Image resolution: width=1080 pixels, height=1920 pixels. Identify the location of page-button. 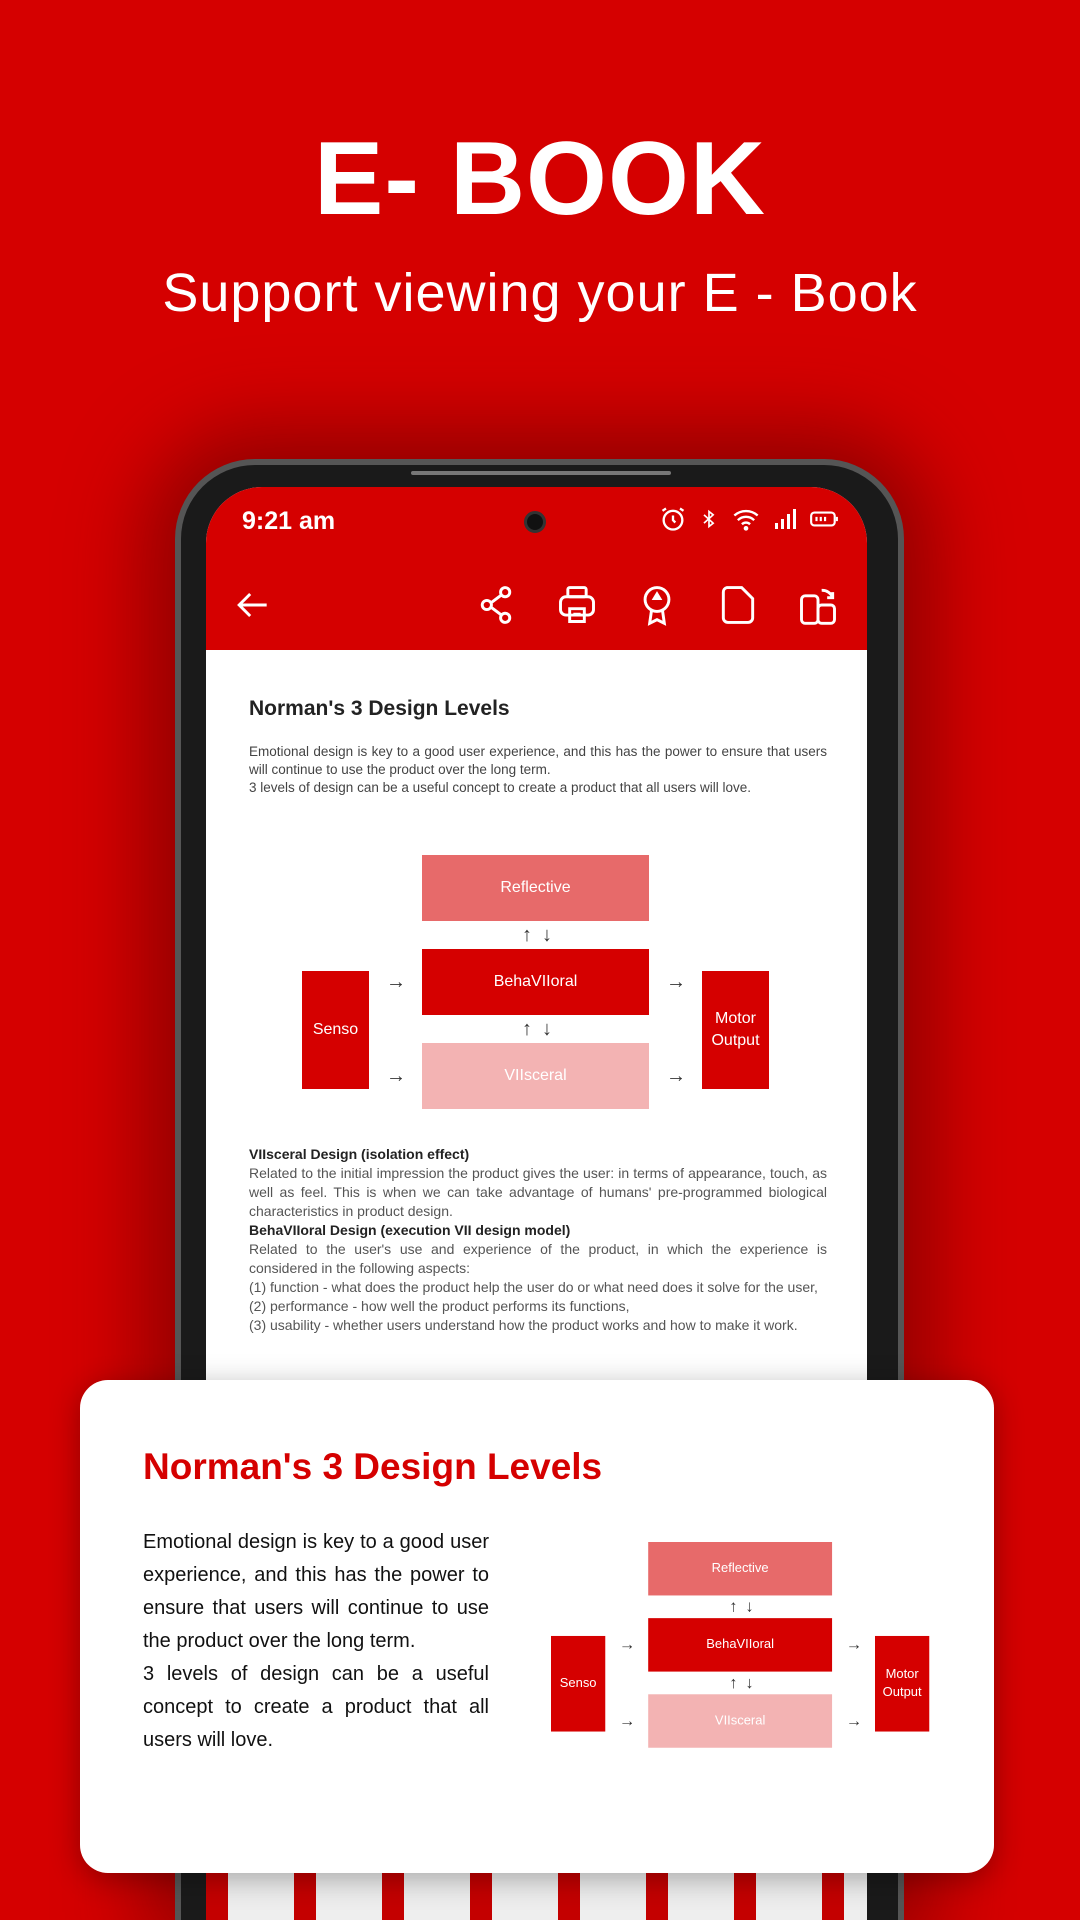
(738, 605).